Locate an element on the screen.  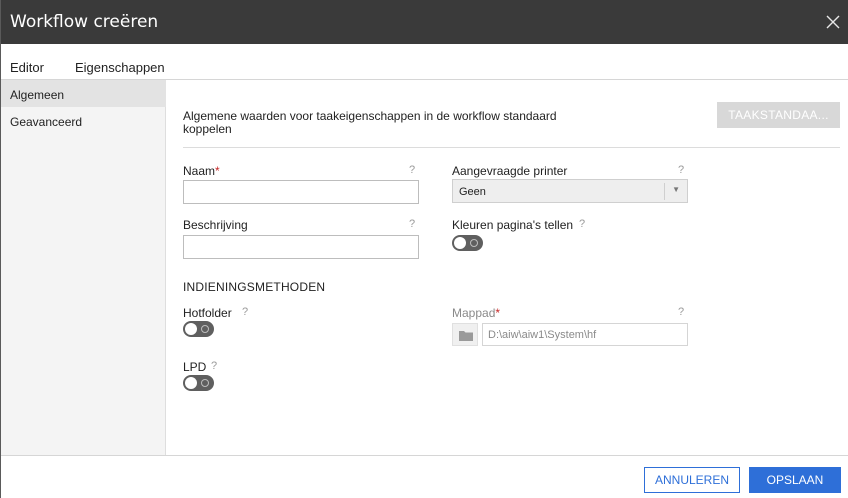
hotfolder-help-icon: ? is located at coordinates (245, 312).